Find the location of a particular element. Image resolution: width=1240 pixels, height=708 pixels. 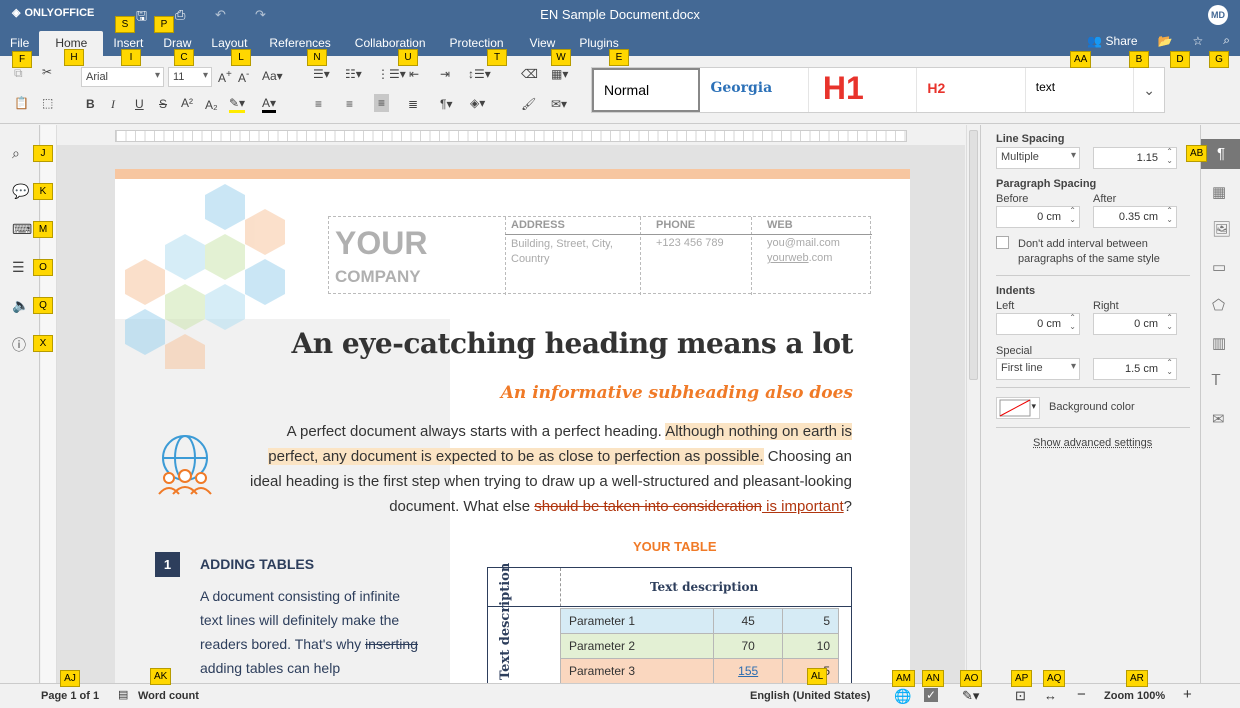

paste-icon: 📋 is located at coordinates (21, 103).